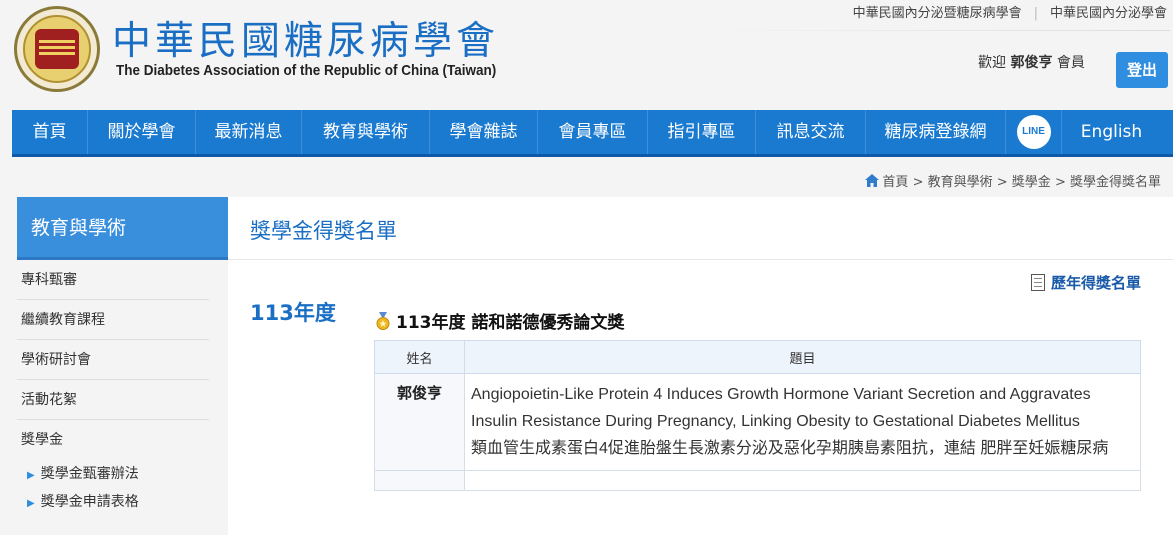 This screenshot has height=535, width=1173. I want to click on column-header-name: 姓名, so click(419, 357).